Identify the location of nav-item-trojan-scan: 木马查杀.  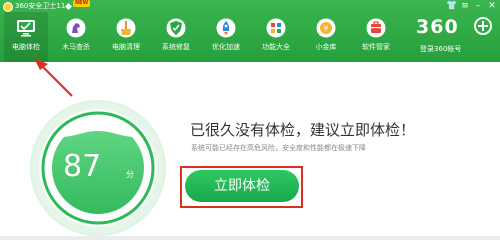
(76, 37).